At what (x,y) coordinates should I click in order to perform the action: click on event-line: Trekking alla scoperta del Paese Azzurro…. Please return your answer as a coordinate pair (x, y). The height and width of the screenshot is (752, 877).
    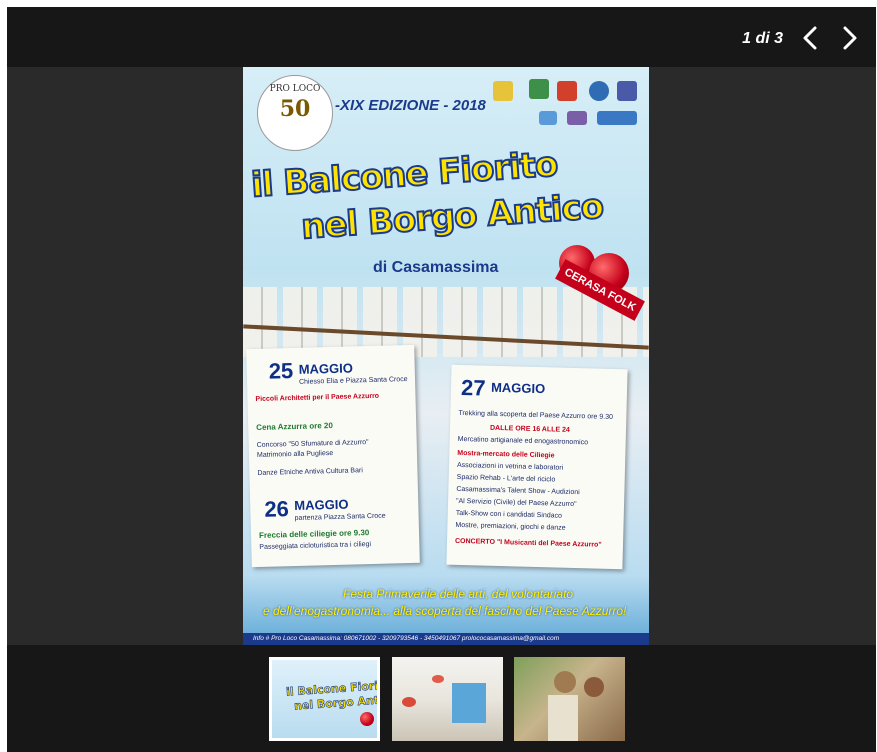
    Looking at the image, I should click on (536, 415).